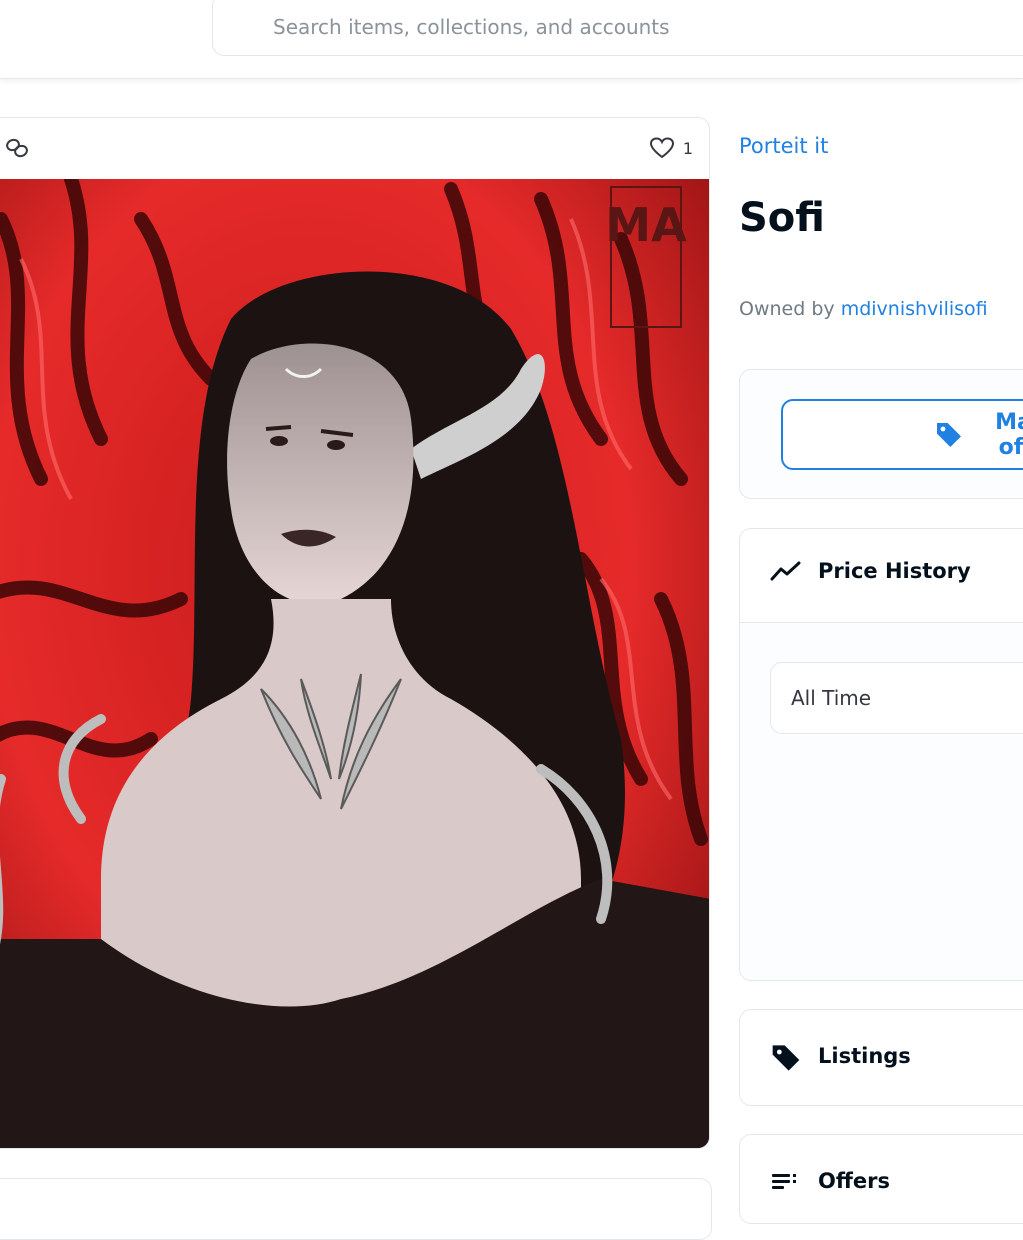 The image size is (1023, 1240). I want to click on collection-link: Porteit it, so click(783, 146).